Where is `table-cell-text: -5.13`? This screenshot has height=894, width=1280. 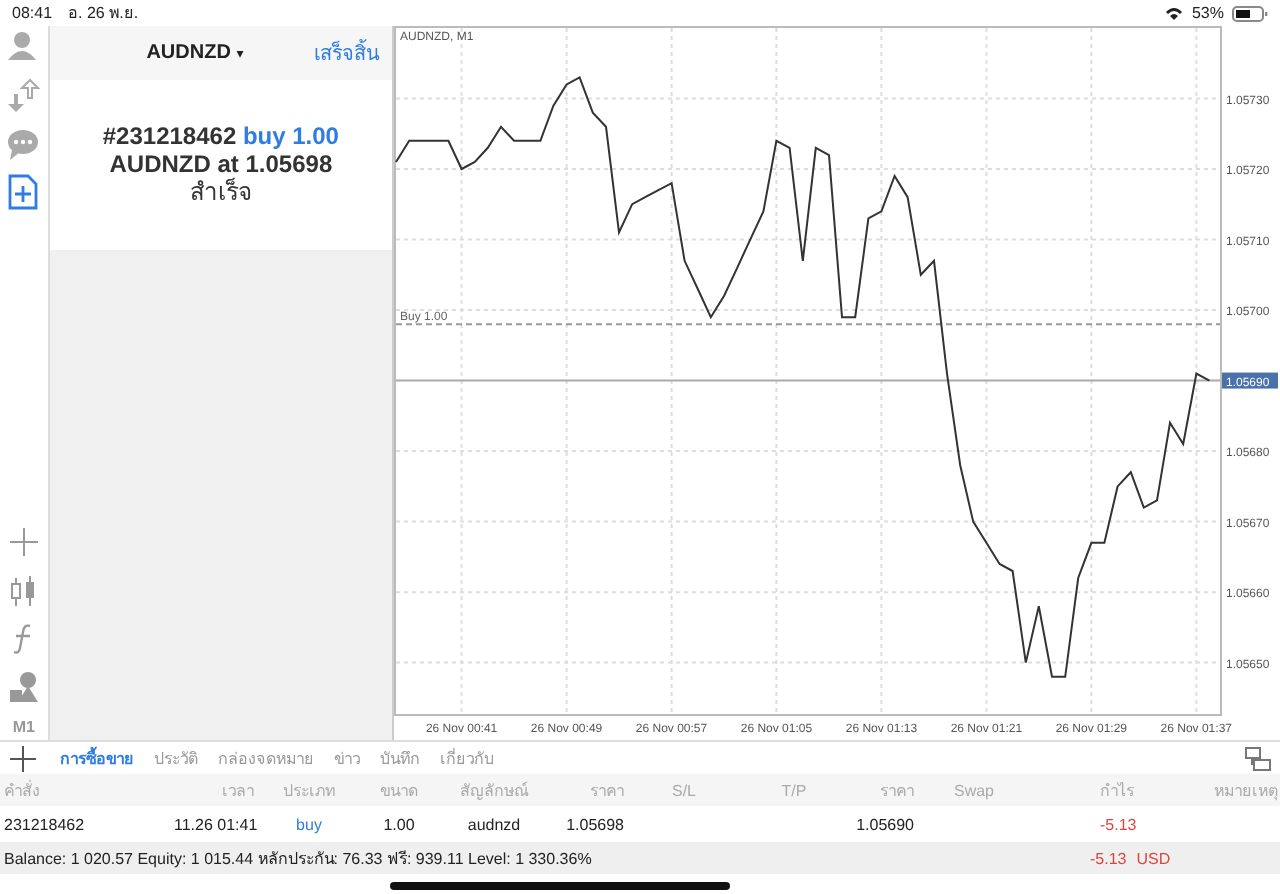
table-cell-text: -5.13 is located at coordinates (1118, 824).